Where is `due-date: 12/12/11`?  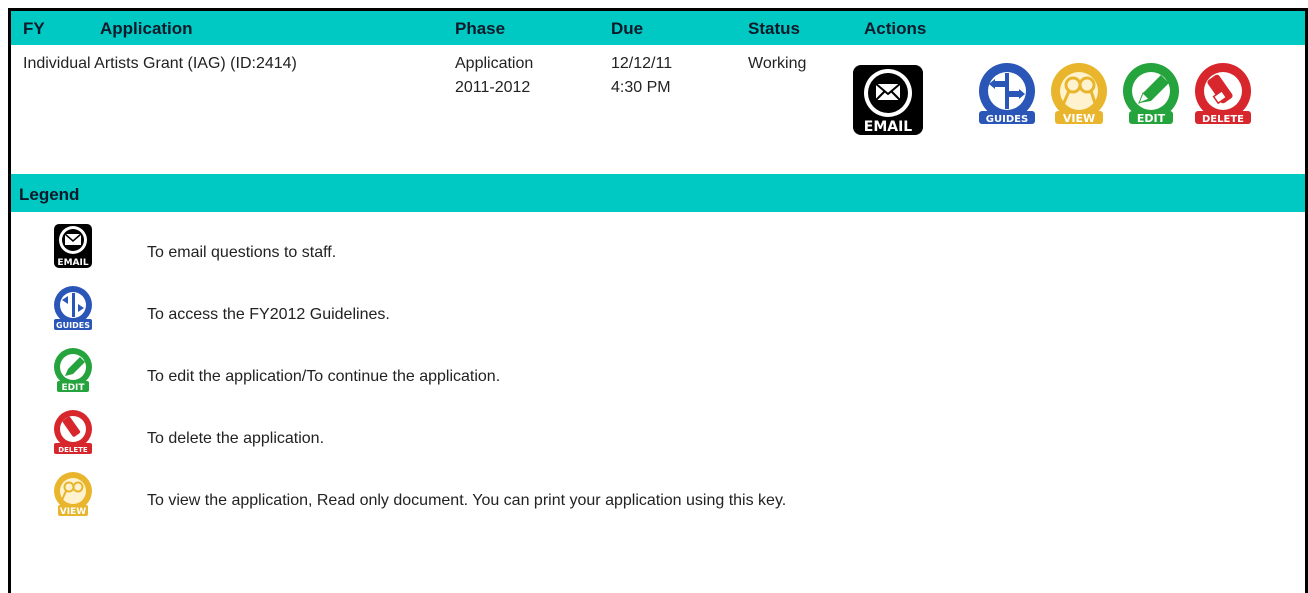
due-date: 12/12/11 is located at coordinates (642, 63).